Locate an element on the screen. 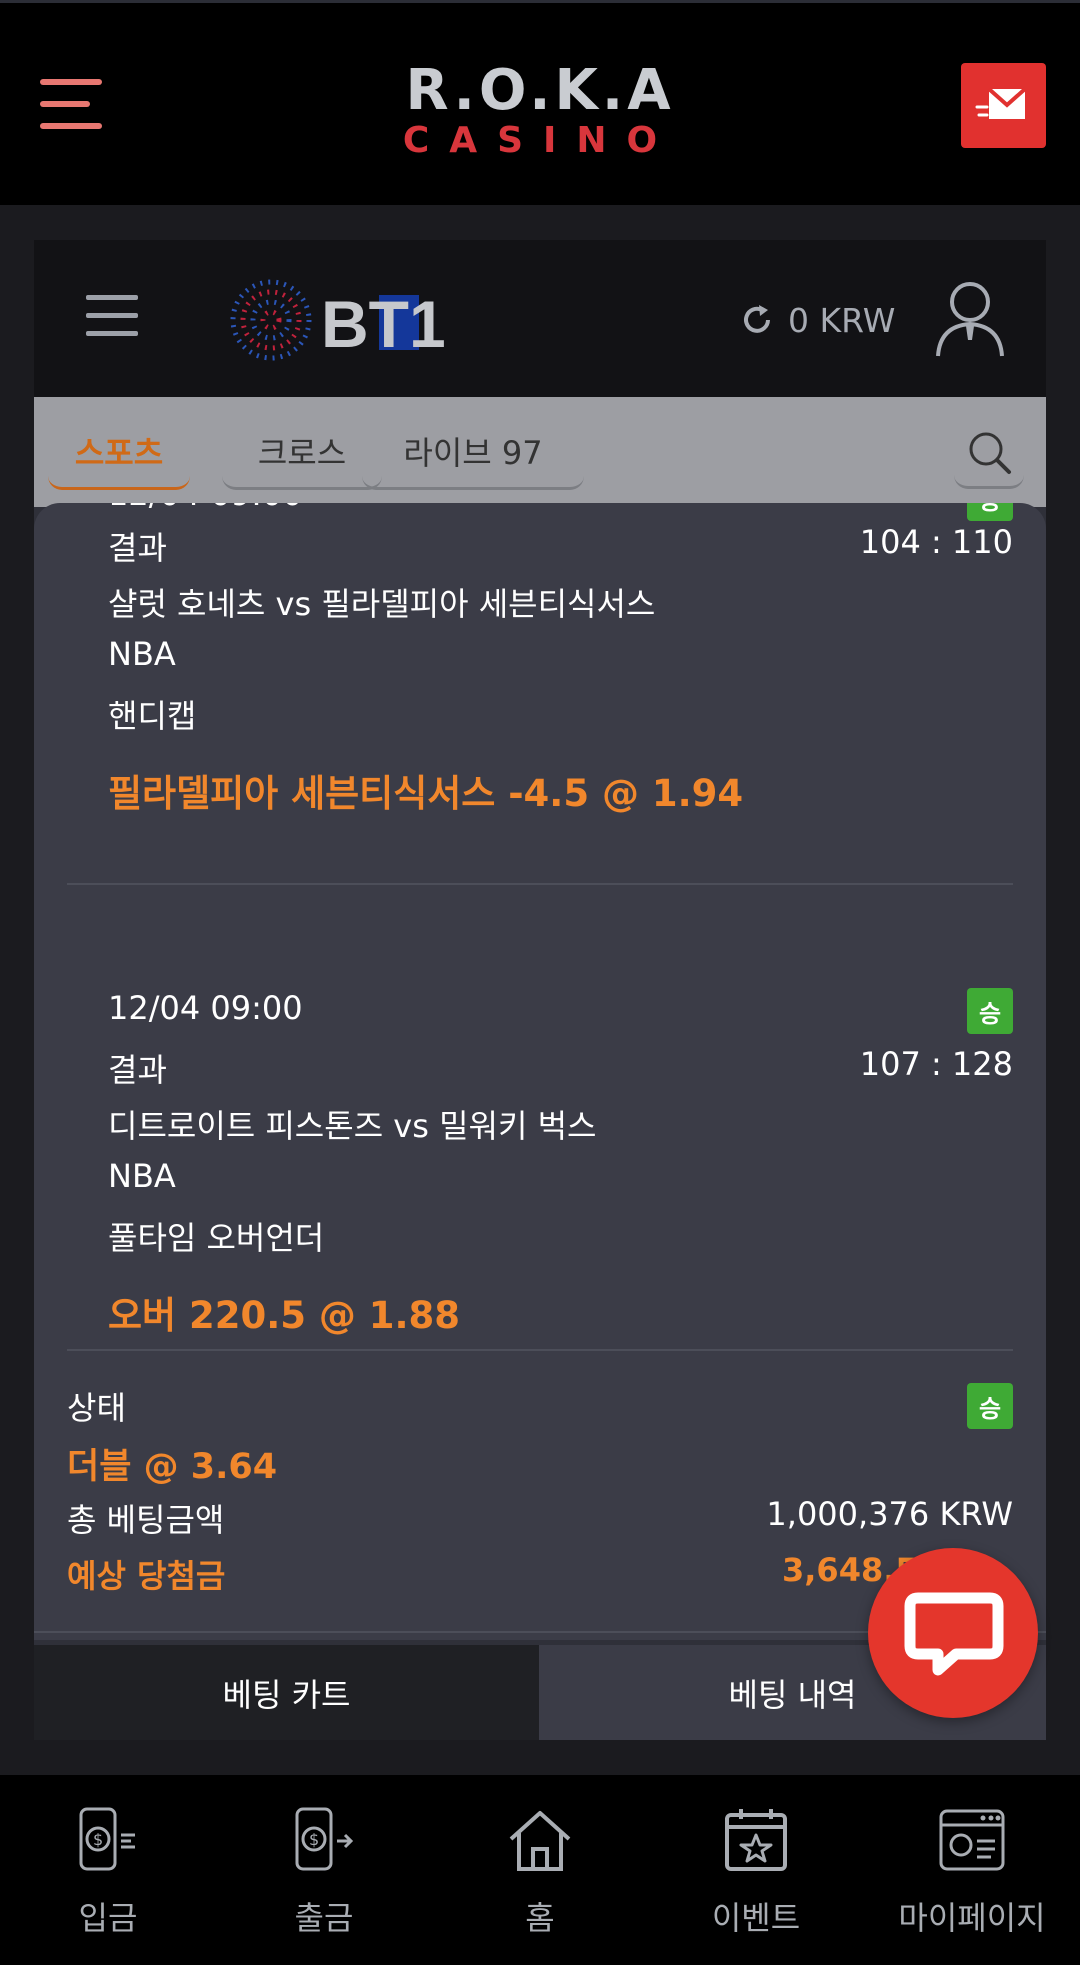 Image resolution: width=1080 pixels, height=1965 pixels. mail-button is located at coordinates (1003, 105).